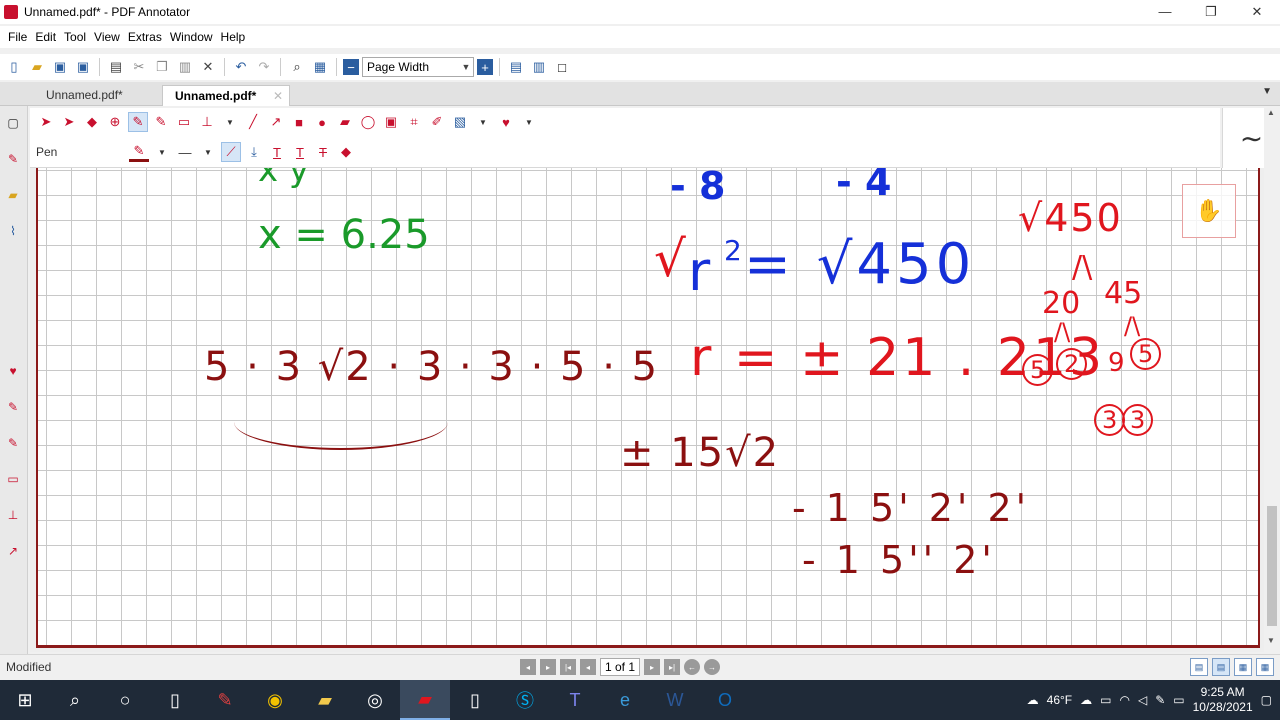  I want to click on arrow-tool-icon: ↗, so click(276, 122).